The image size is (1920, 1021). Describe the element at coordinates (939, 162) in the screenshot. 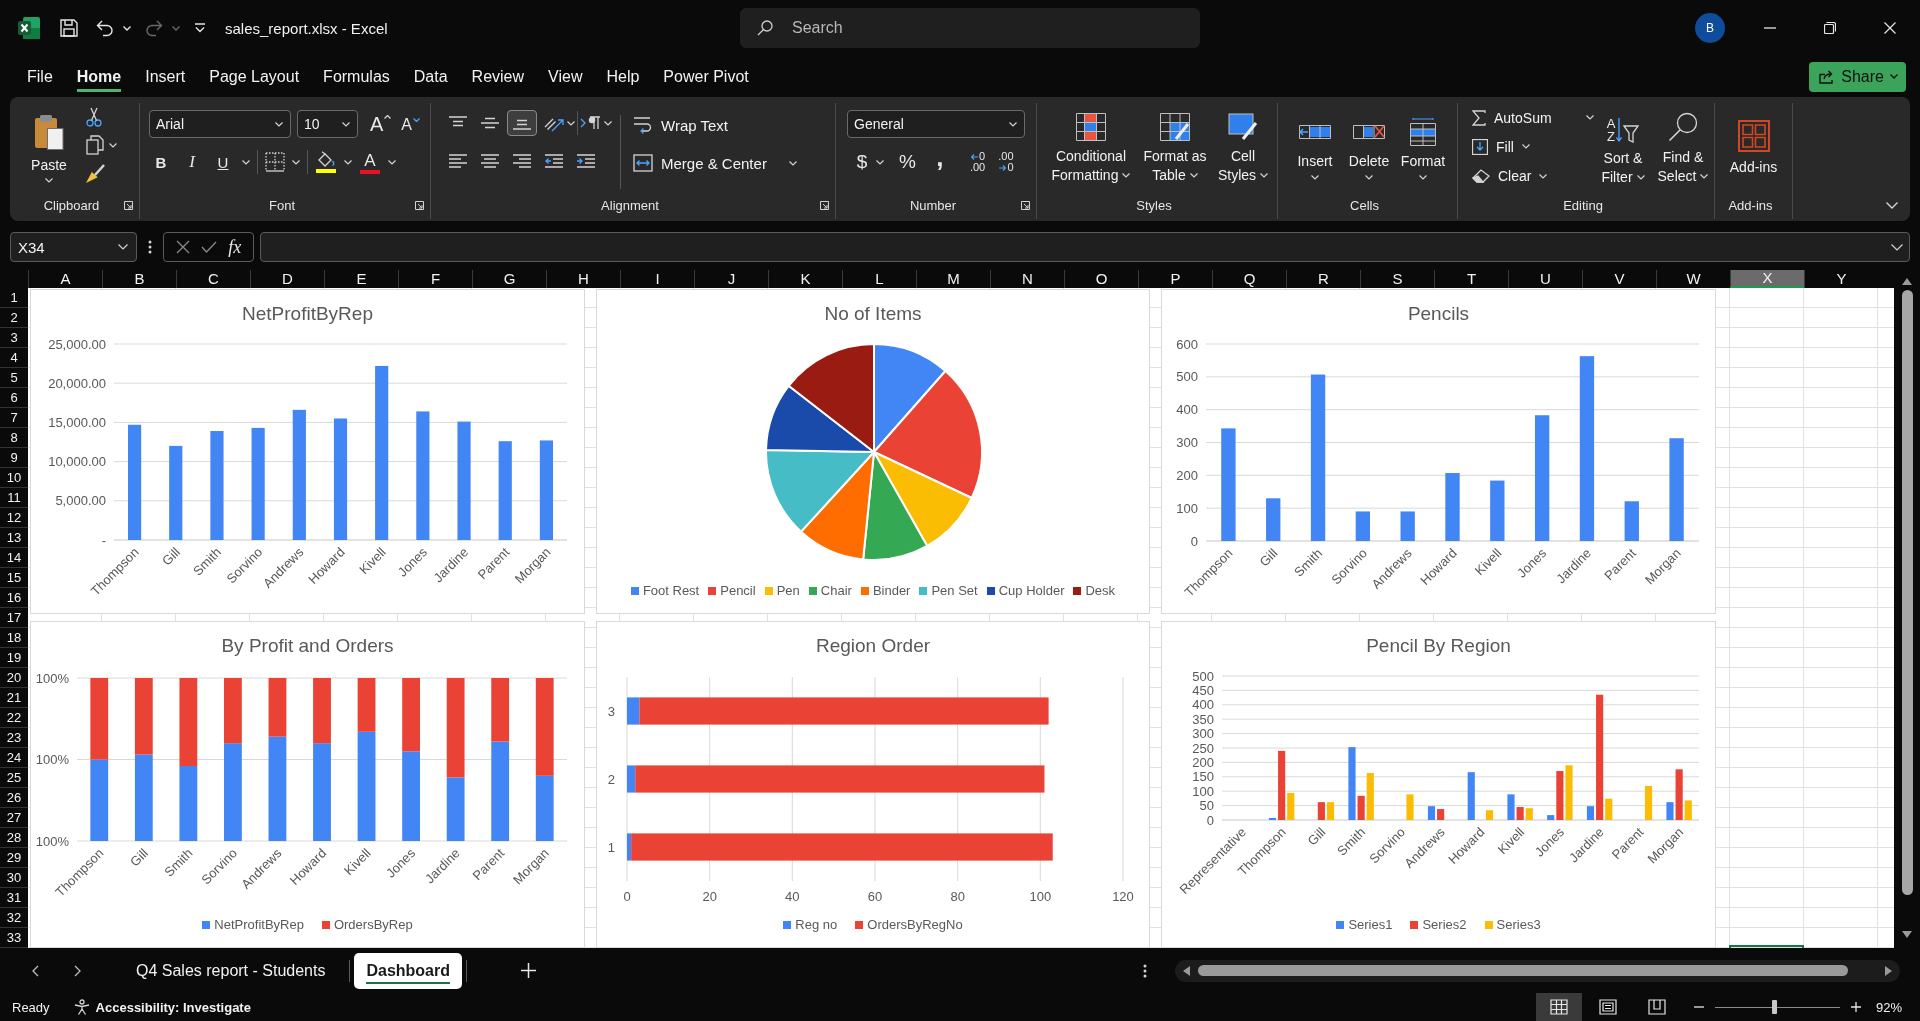

I see `comma-style-button: ,` at that location.